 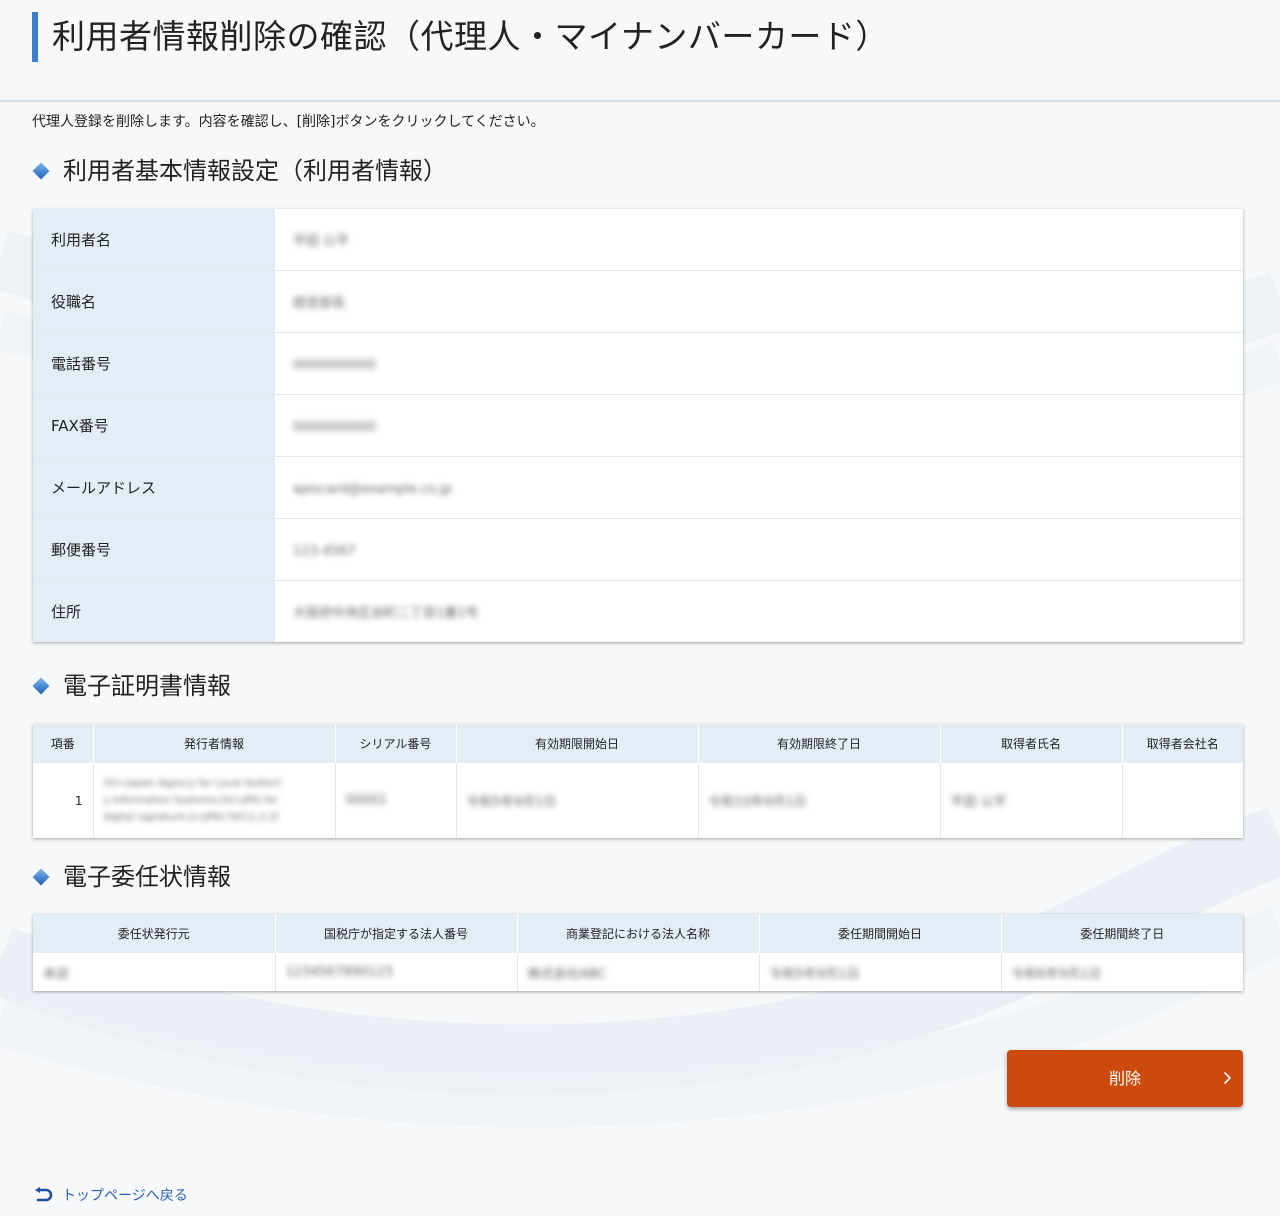 I want to click on table-row: 利用者名 平田 公平, so click(x=638, y=240).